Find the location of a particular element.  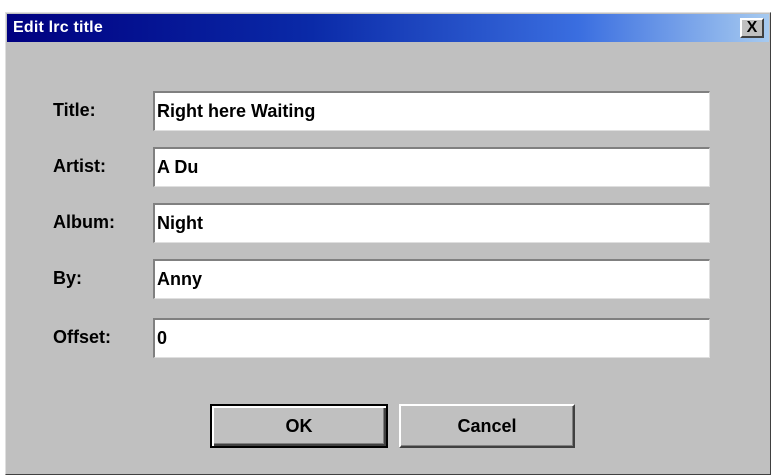

artist-row: Artist: is located at coordinates (388, 167).